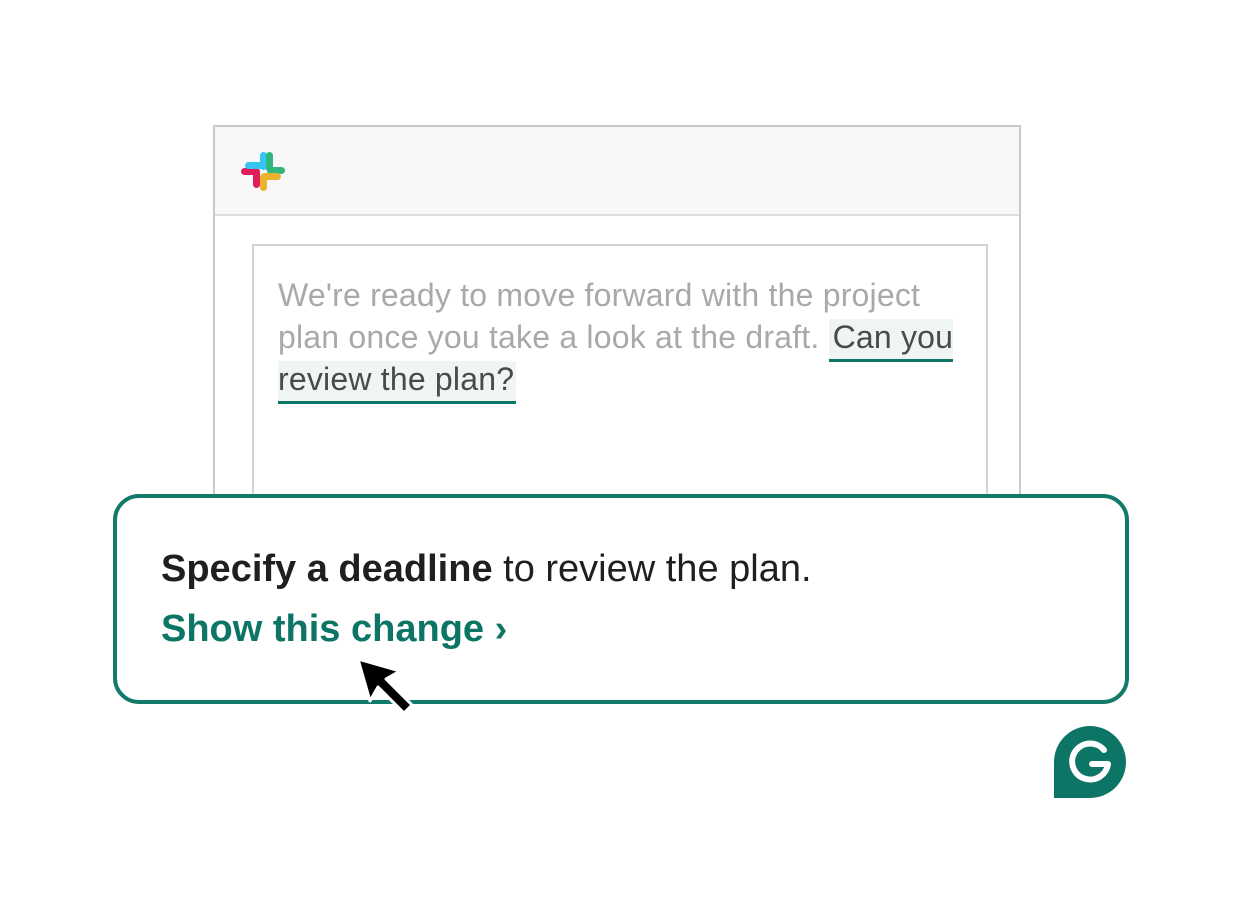 Image resolution: width=1248 pixels, height=924 pixels. What do you see at coordinates (1090, 762) in the screenshot?
I see `grammarly-logo-icon` at bounding box center [1090, 762].